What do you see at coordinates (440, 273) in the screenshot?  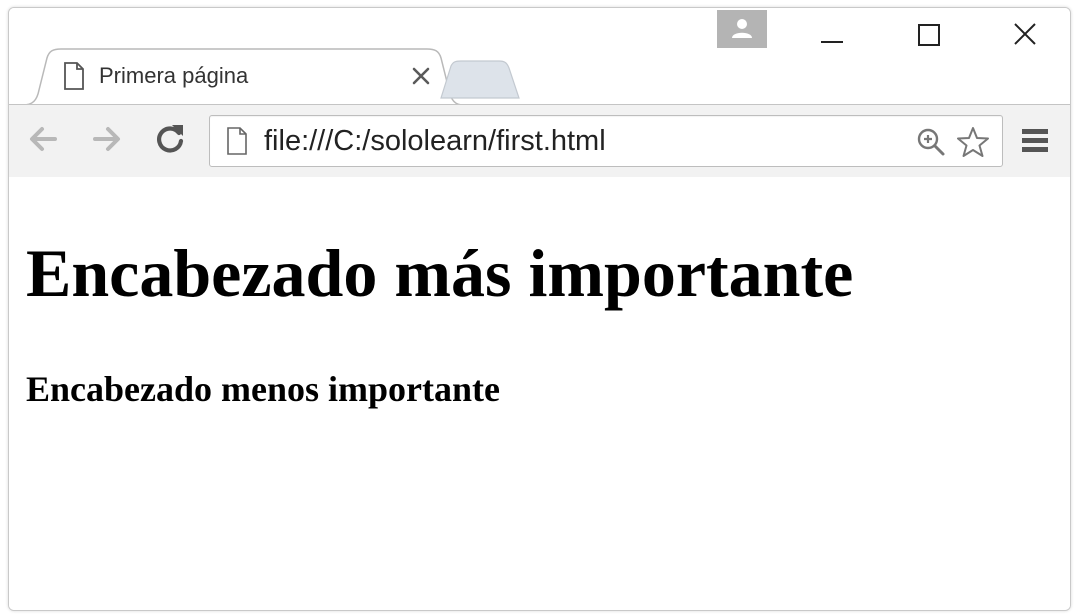 I see `heading-1: Encabezado más importante` at bounding box center [440, 273].